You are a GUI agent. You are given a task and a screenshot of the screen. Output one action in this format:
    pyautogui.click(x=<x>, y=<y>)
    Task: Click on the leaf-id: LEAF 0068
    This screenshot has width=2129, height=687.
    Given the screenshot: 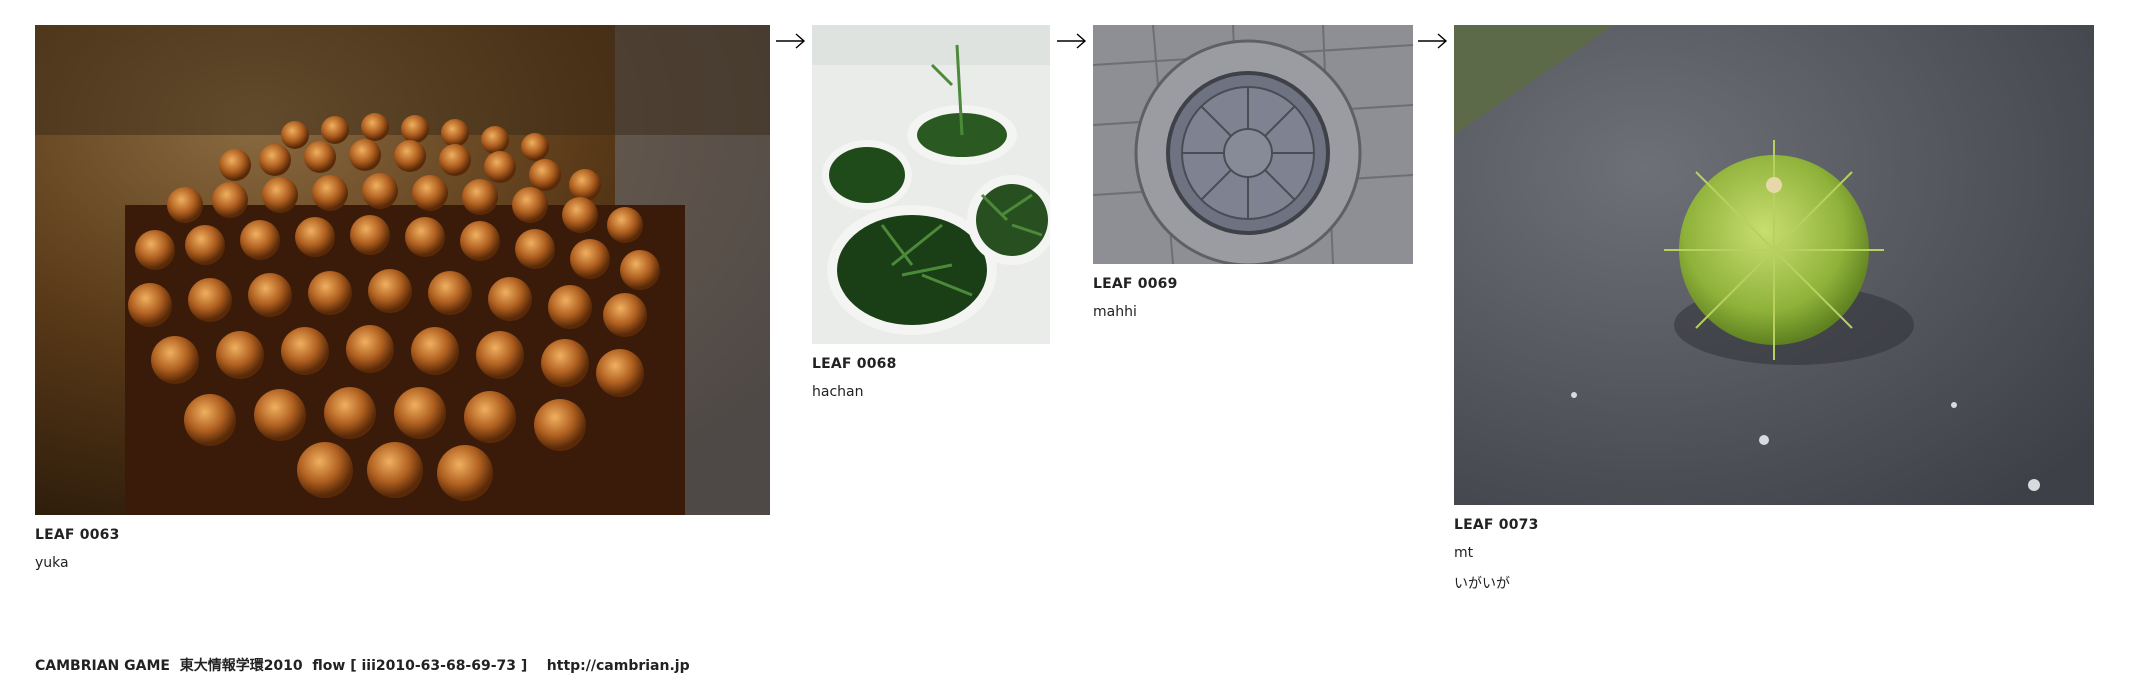 What is the action you would take?
    pyautogui.click(x=854, y=364)
    